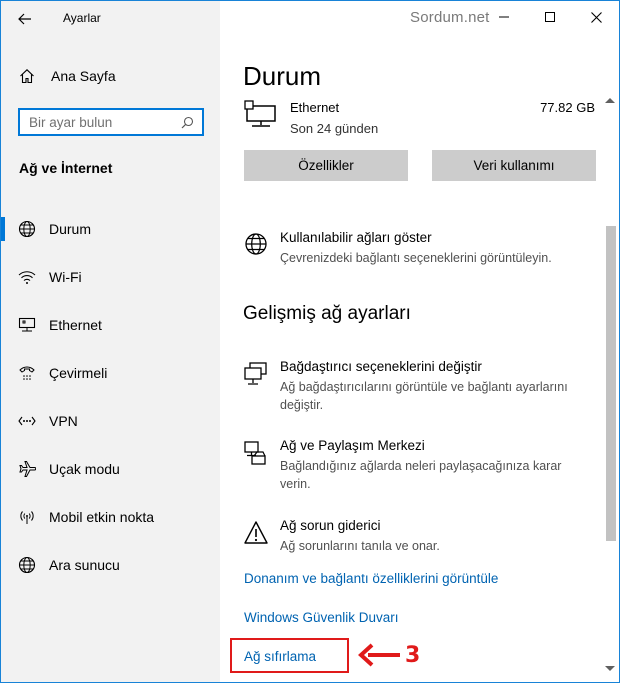  What do you see at coordinates (256, 532) in the screenshot?
I see `warning-icon` at bounding box center [256, 532].